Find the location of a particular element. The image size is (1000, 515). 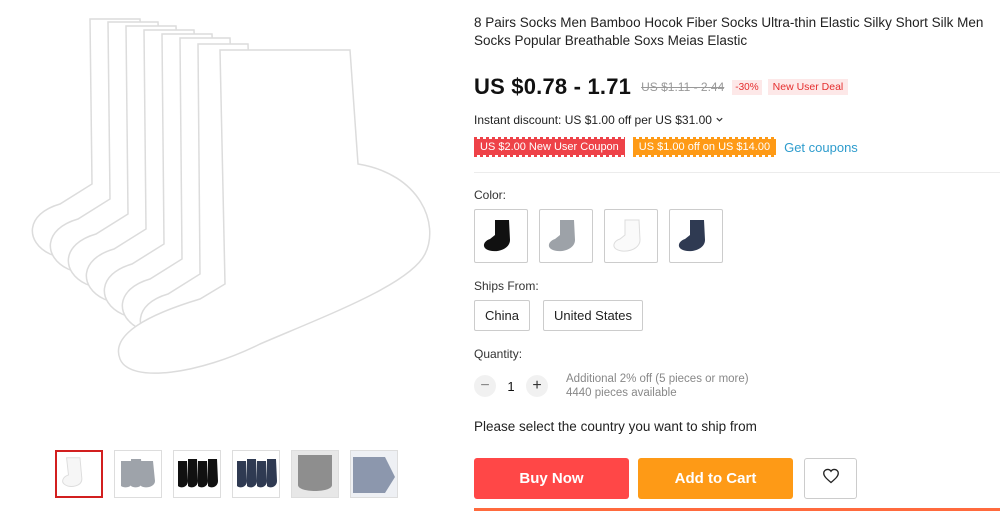

stock-available-text: 4440 pieces available is located at coordinates (621, 393).